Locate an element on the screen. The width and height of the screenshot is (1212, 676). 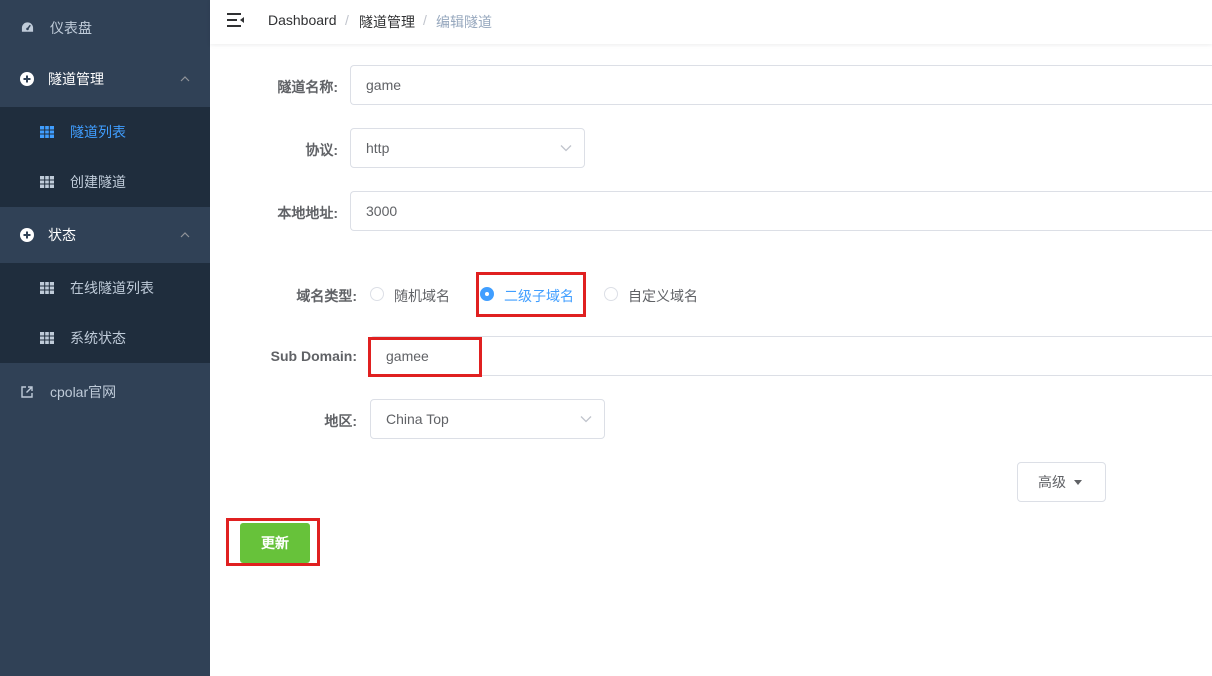
region-select: China Top is located at coordinates (487, 419).